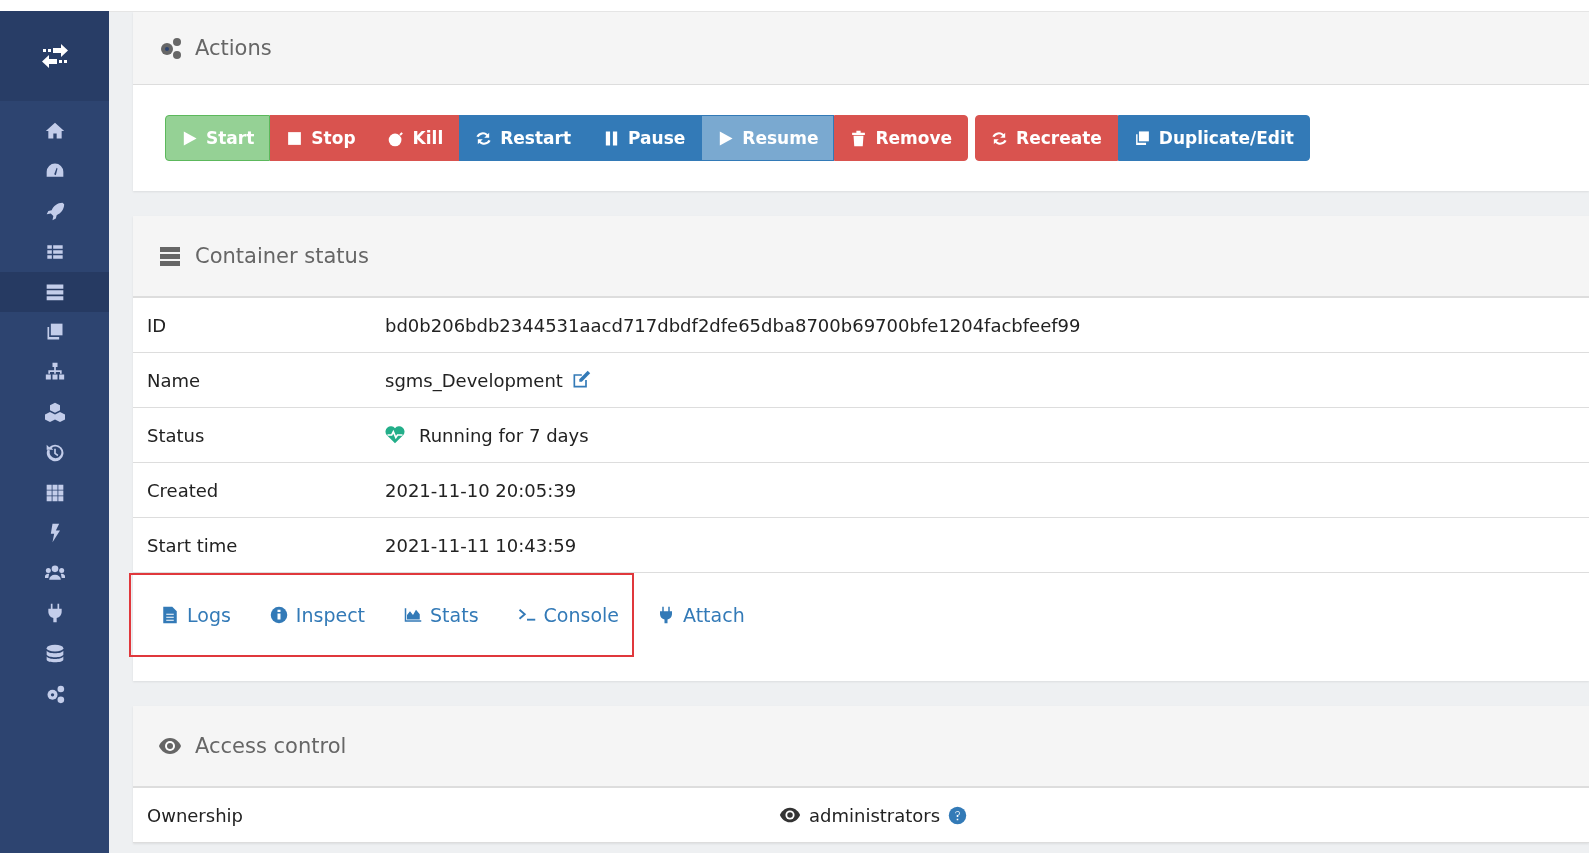 Image resolution: width=1589 pixels, height=853 pixels. What do you see at coordinates (193, 545) in the screenshot?
I see `field-label: Start time` at bounding box center [193, 545].